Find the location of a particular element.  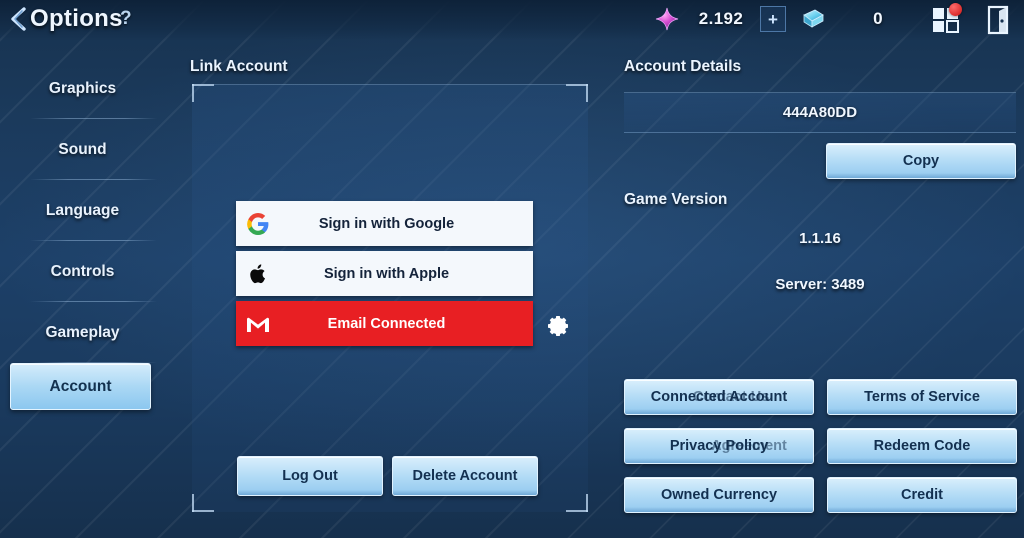

exit-button is located at coordinates (998, 20).